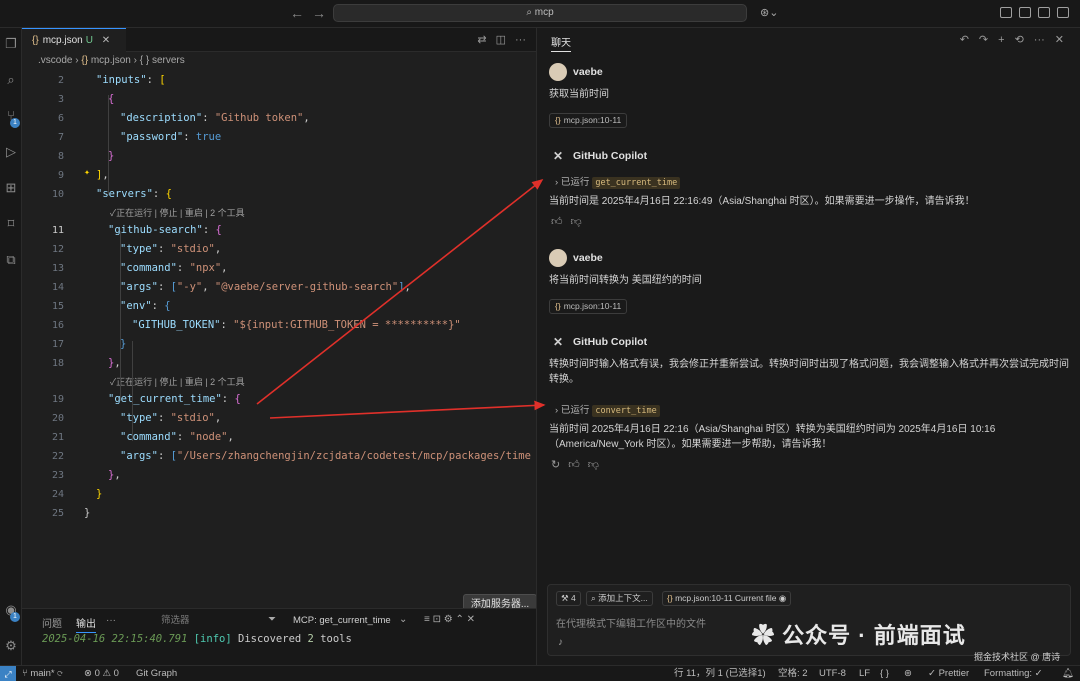  What do you see at coordinates (764, 635) in the screenshot?
I see `wechat-icon: ✿` at bounding box center [764, 635].